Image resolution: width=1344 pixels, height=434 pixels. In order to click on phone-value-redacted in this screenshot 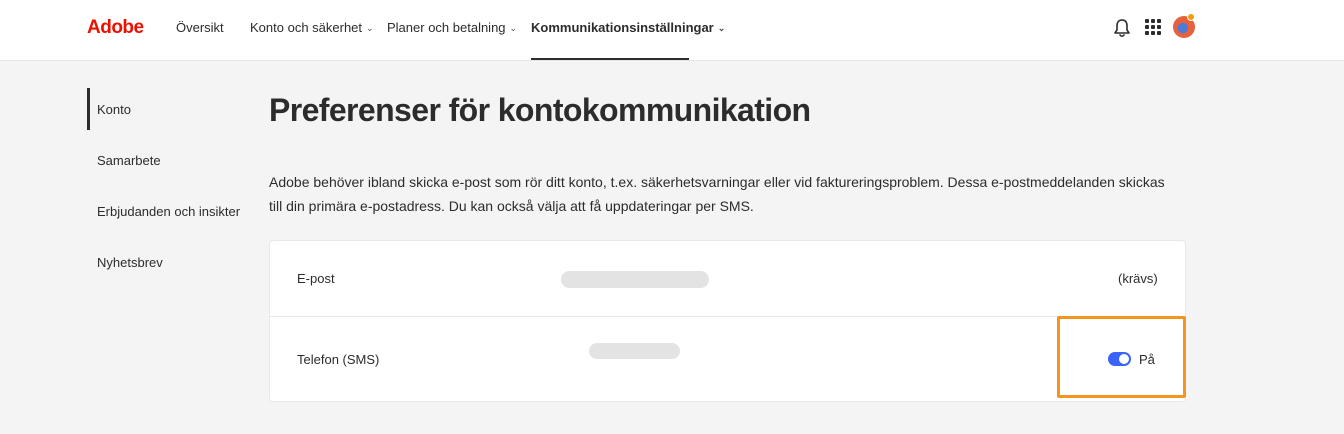, I will do `click(634, 351)`.